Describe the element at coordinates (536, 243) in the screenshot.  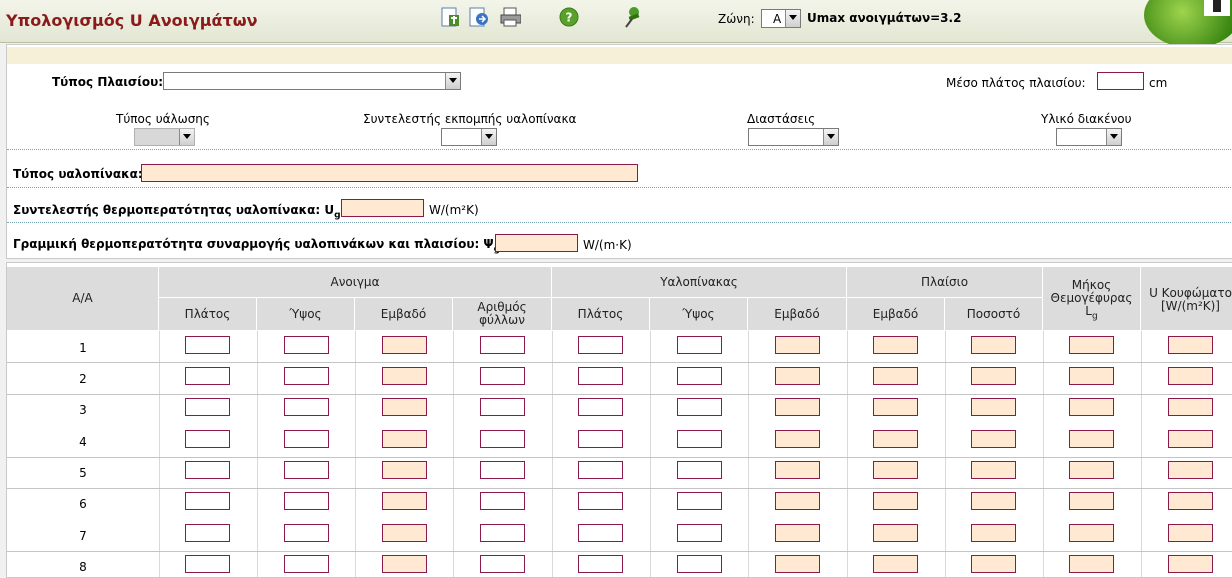
I see `psi-input` at that location.